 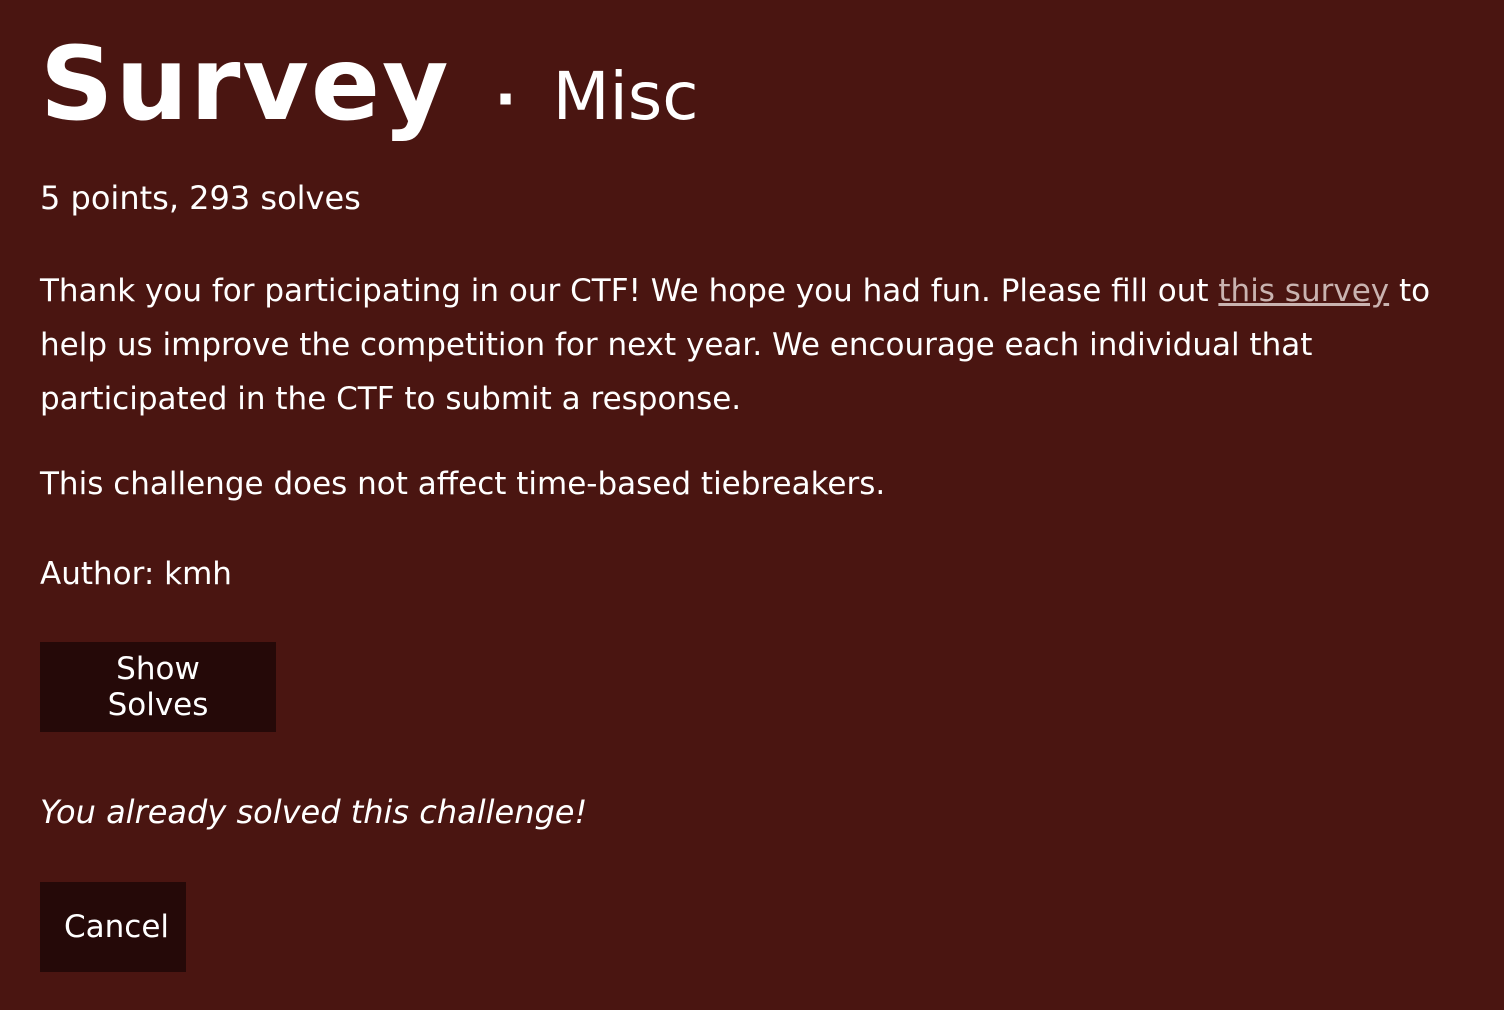 I want to click on show-solves-button: Show Solves, so click(x=158, y=687).